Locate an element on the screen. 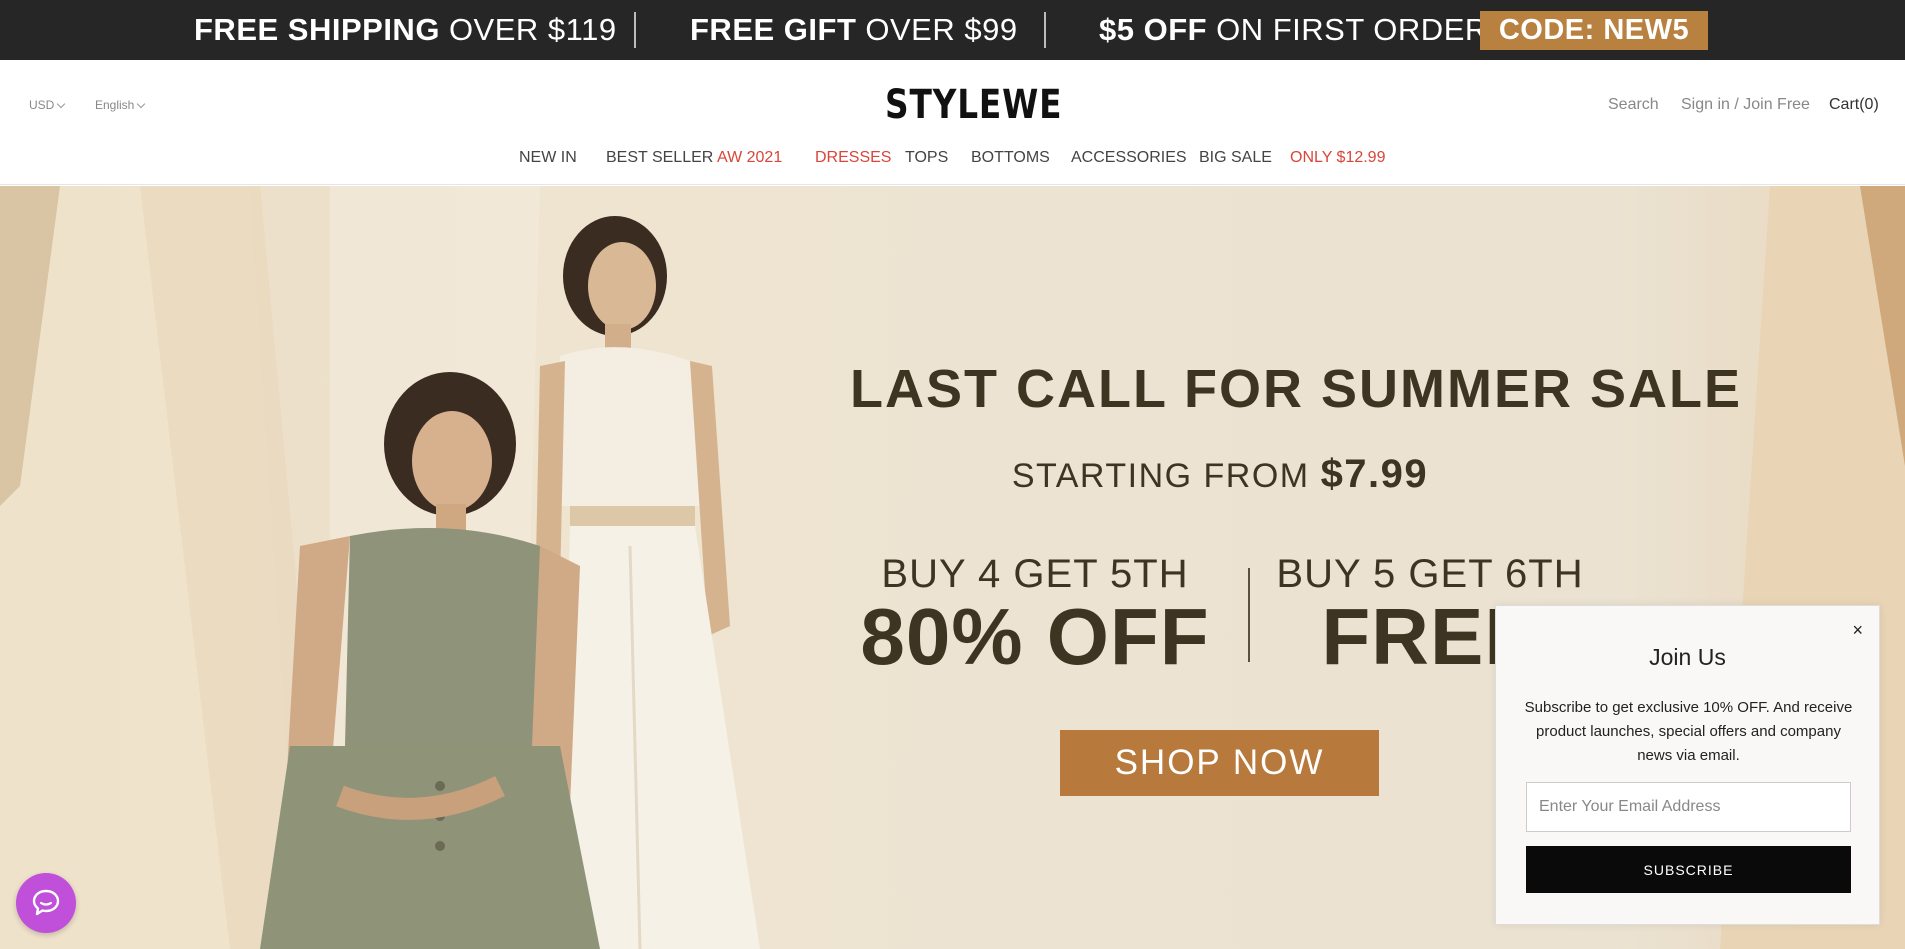 This screenshot has width=1905, height=949. promo-bold: FREE SHIPPING is located at coordinates (317, 29).